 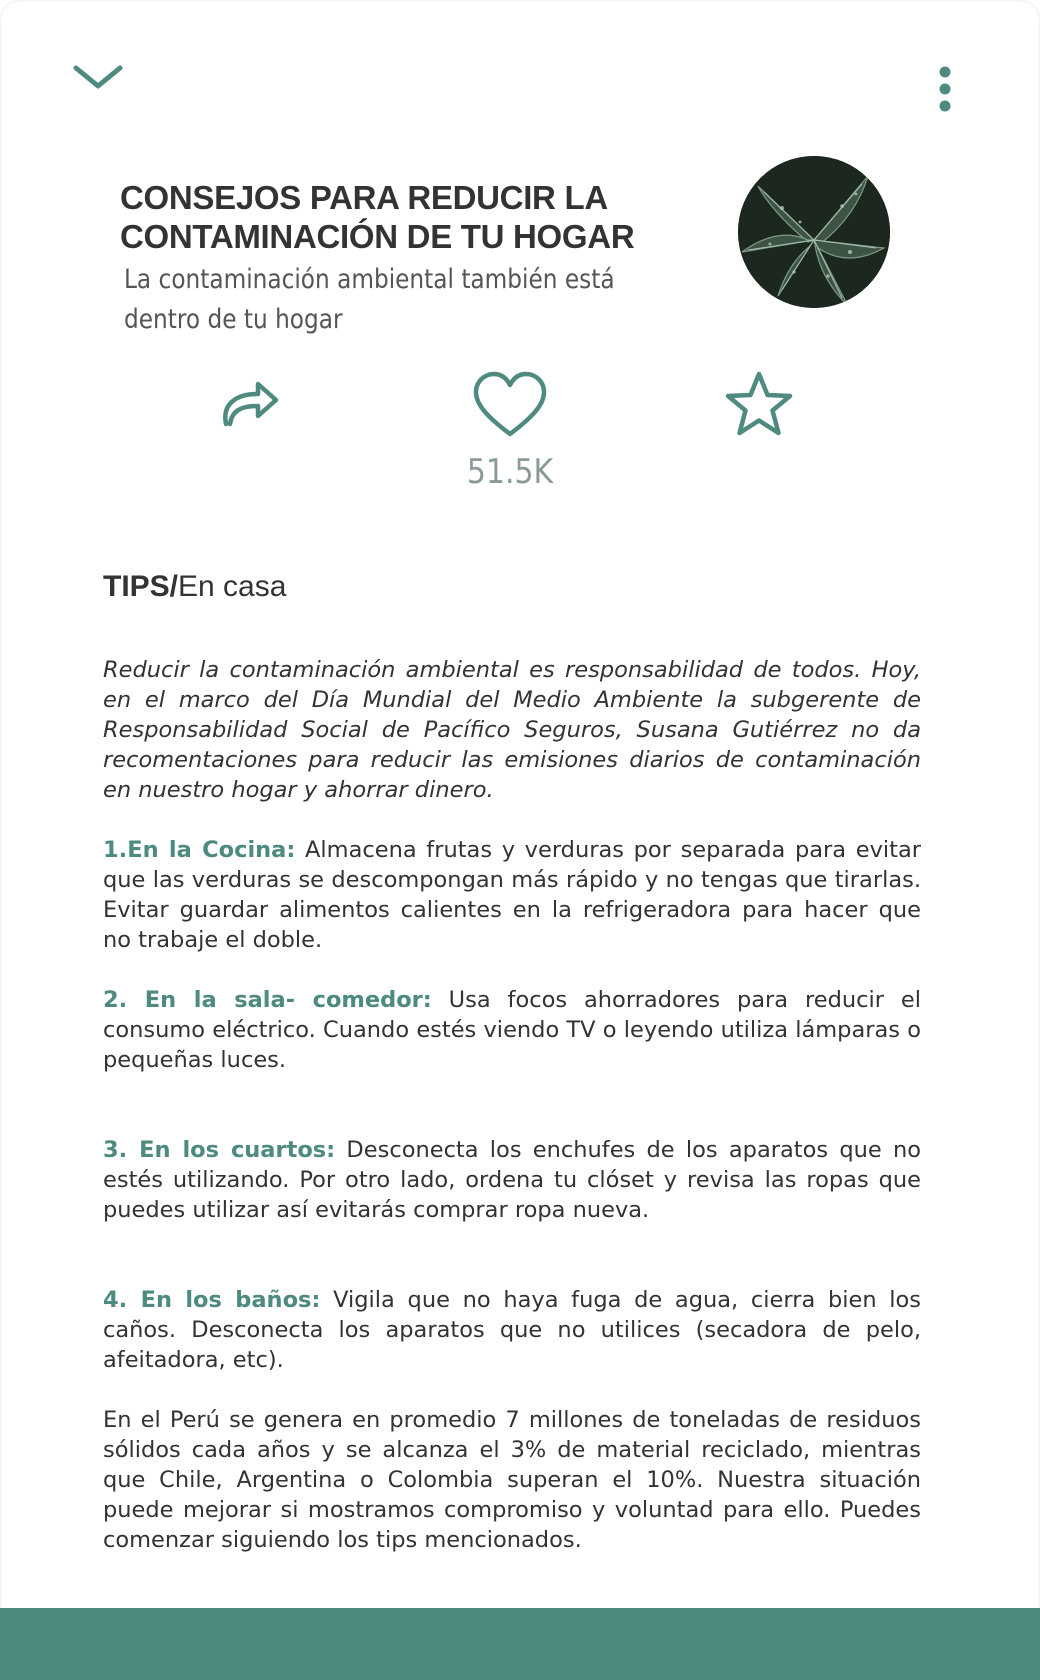 I want to click on star-icon, so click(x=759, y=404).